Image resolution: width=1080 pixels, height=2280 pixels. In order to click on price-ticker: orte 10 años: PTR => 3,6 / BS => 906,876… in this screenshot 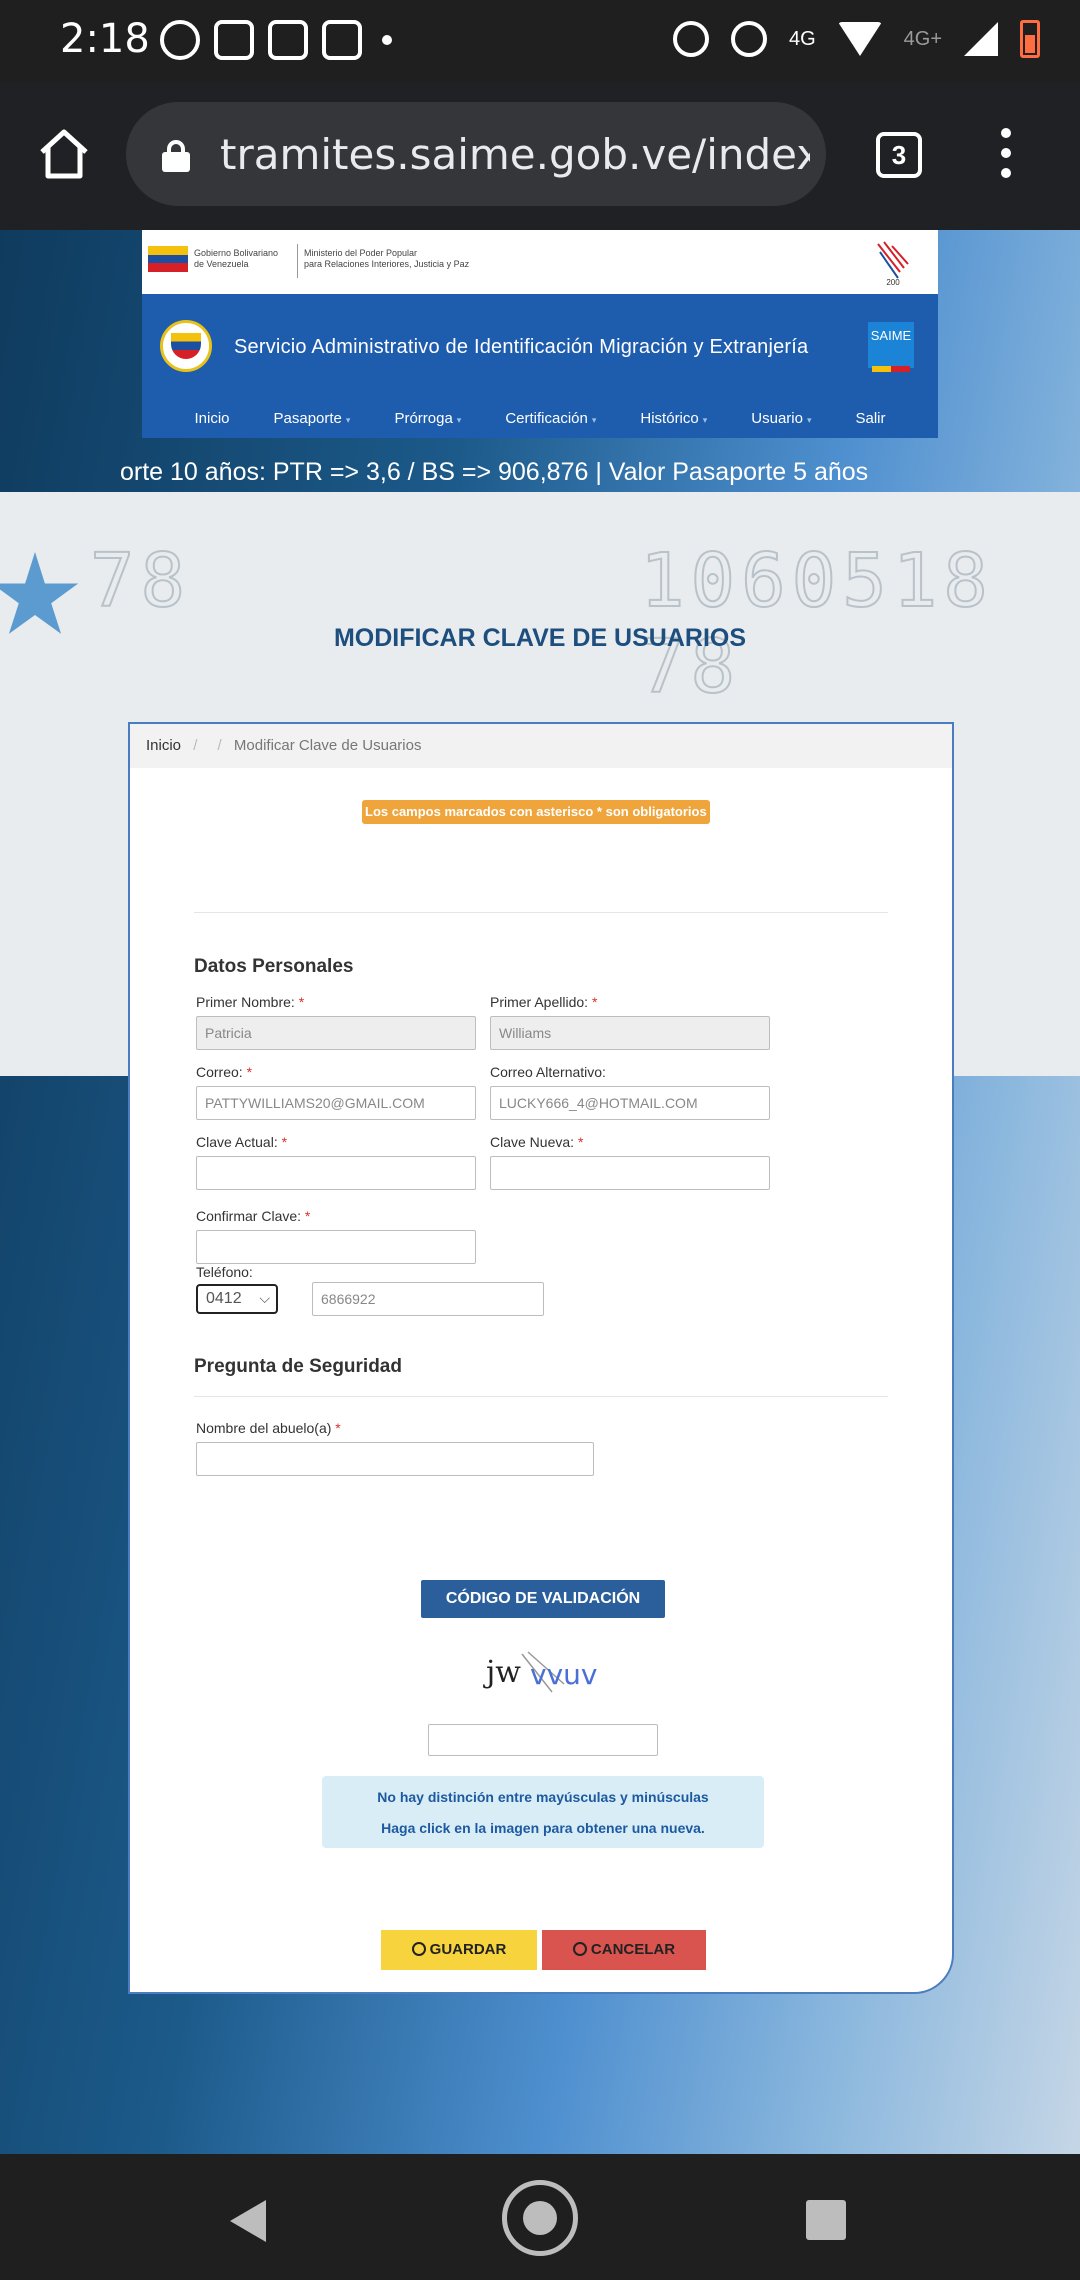, I will do `click(494, 472)`.